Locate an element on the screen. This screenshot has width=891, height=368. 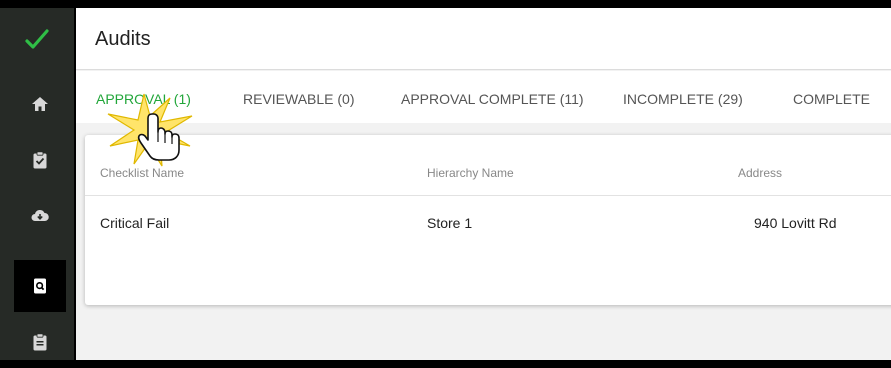
tab-approval: APPROVAL (1) is located at coordinates (143, 99).